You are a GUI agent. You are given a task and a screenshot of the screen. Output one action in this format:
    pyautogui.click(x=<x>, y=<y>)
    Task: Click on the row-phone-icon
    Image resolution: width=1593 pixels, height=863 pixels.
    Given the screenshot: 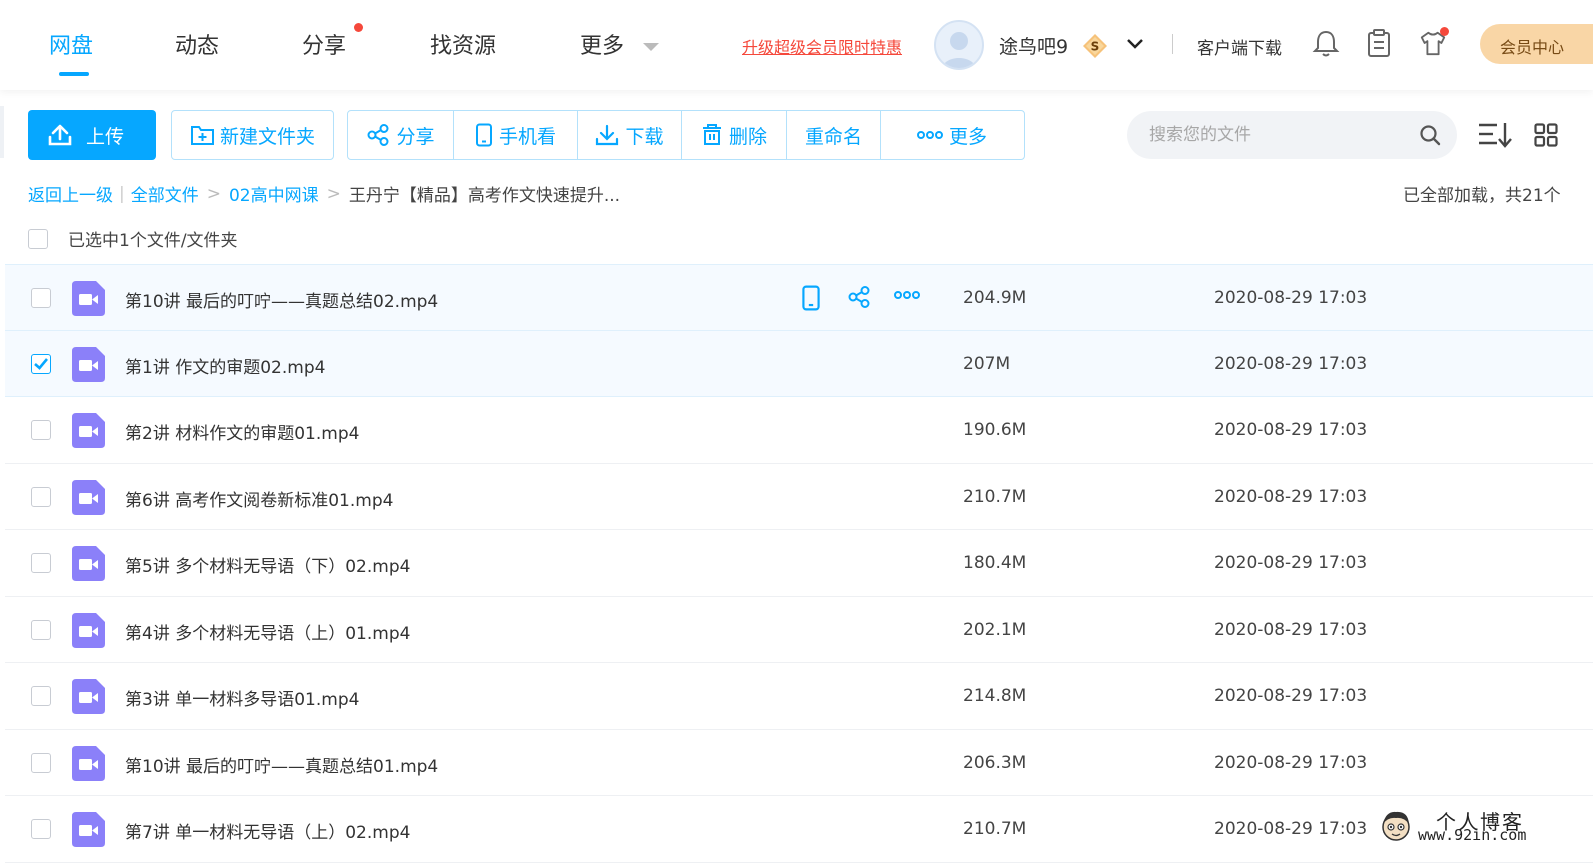 What is the action you would take?
    pyautogui.click(x=812, y=298)
    